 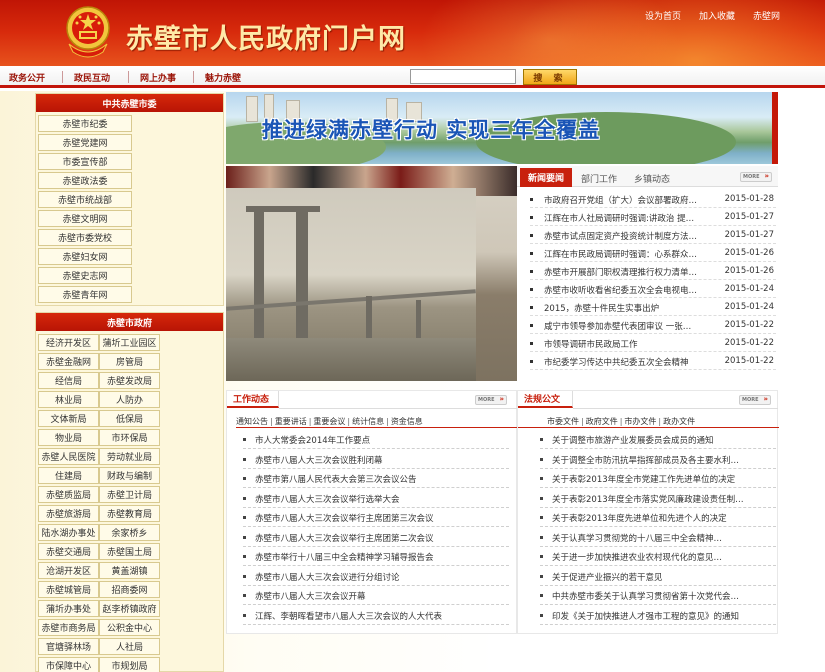 What do you see at coordinates (658, 440) in the screenshot?
I see `laws-docs-item: 关于调整市旅游产业发展委员会成员的通知` at bounding box center [658, 440].